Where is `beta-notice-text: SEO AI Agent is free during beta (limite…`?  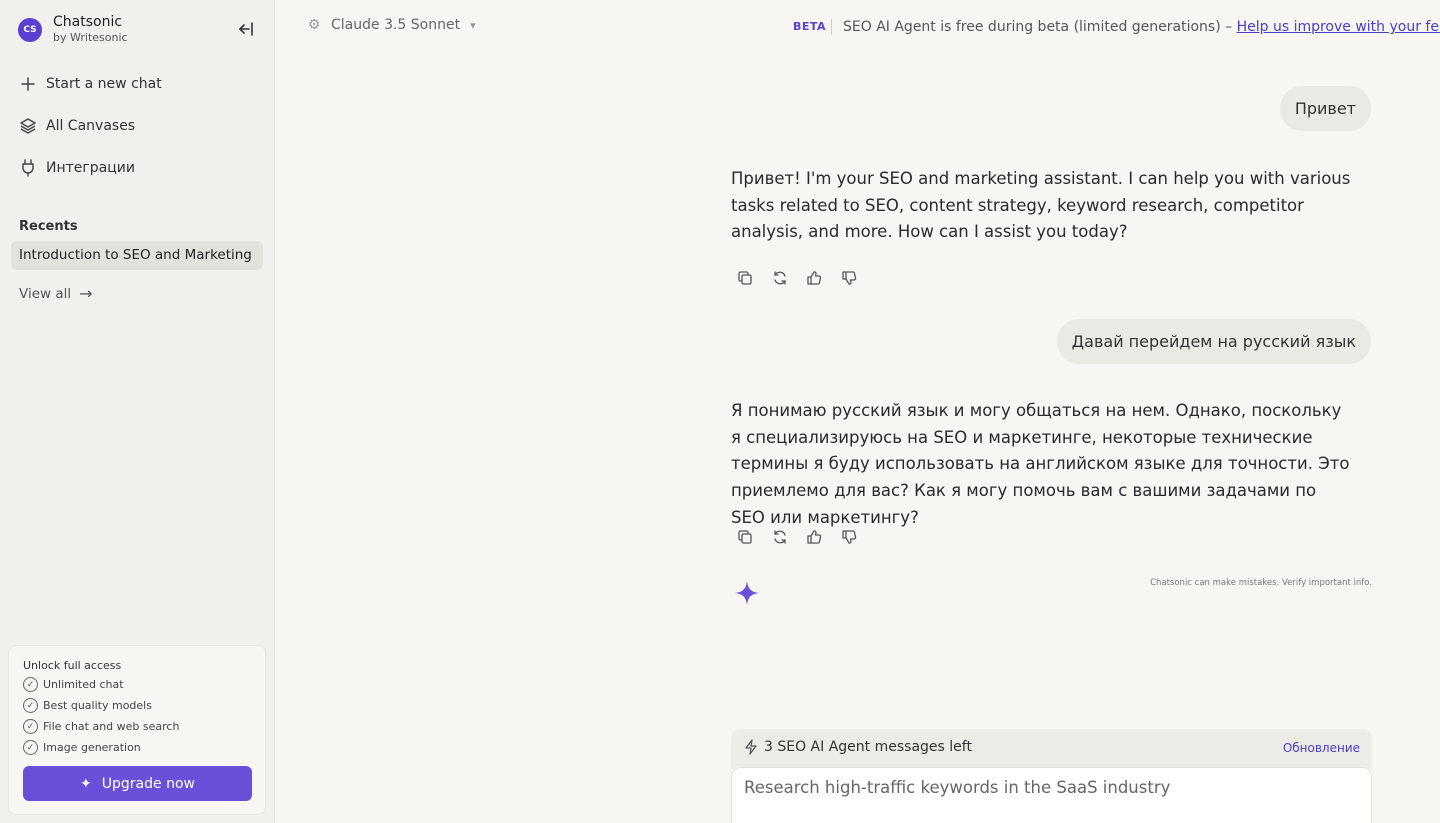 beta-notice-text: SEO AI Agent is free during beta (limite… is located at coordinates (1040, 27).